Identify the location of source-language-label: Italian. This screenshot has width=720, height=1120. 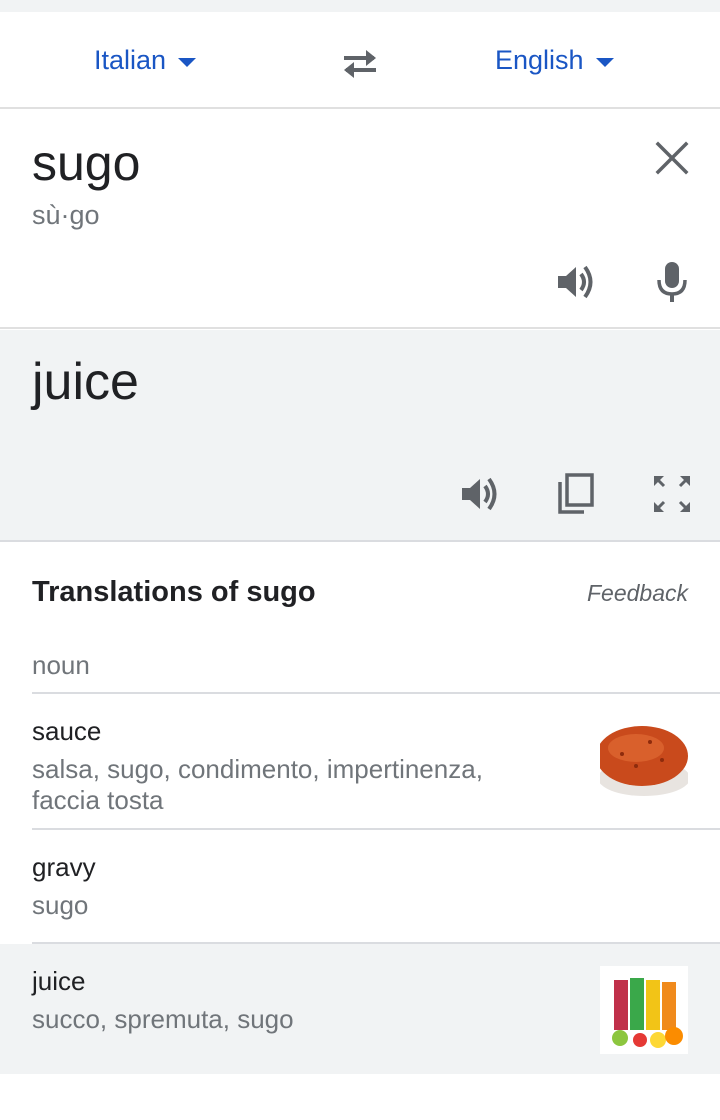
(130, 59).